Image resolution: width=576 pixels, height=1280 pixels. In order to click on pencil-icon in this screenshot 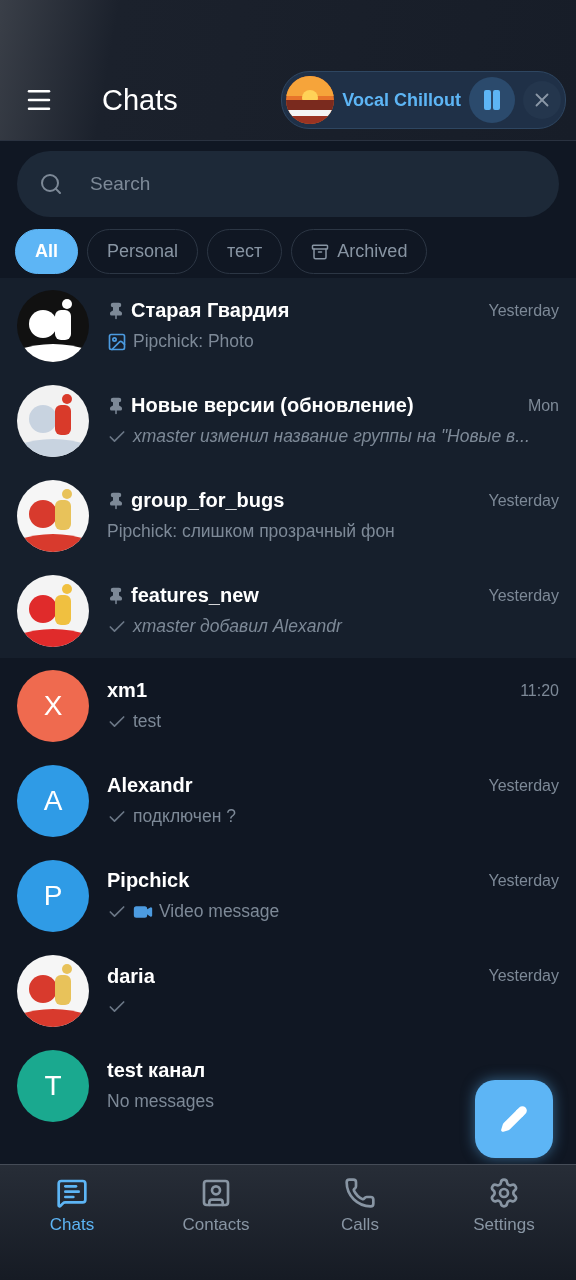, I will do `click(514, 1119)`.